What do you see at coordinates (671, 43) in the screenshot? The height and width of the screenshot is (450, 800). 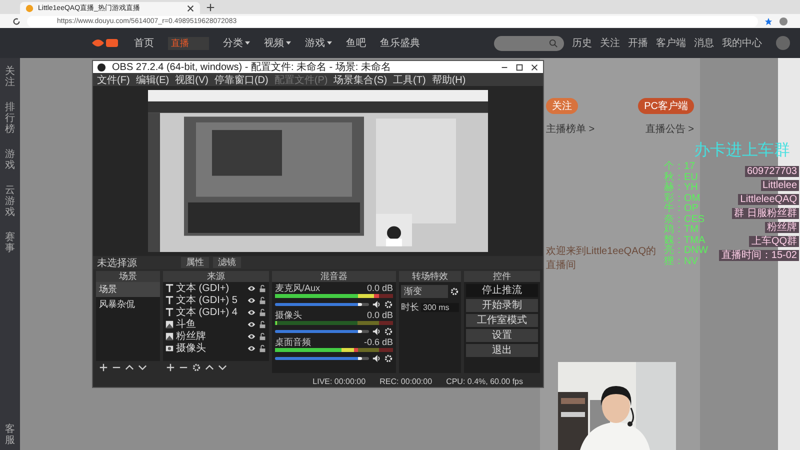 I see `nav-action: 客户端` at bounding box center [671, 43].